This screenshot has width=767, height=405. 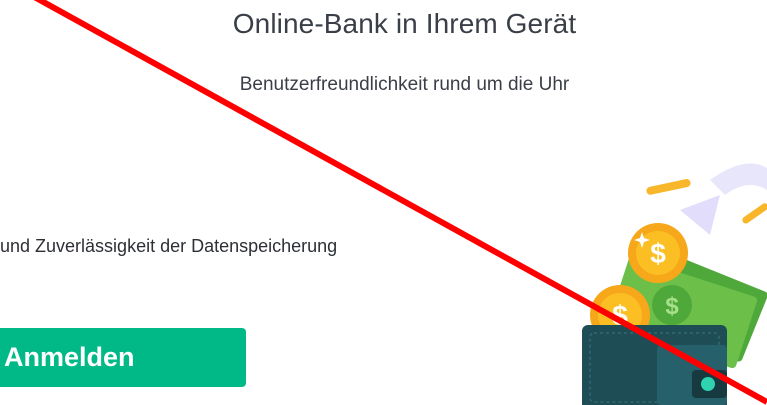 What do you see at coordinates (404, 23) in the screenshot?
I see `page-title: Online-Bank in Ihrem Gerät` at bounding box center [404, 23].